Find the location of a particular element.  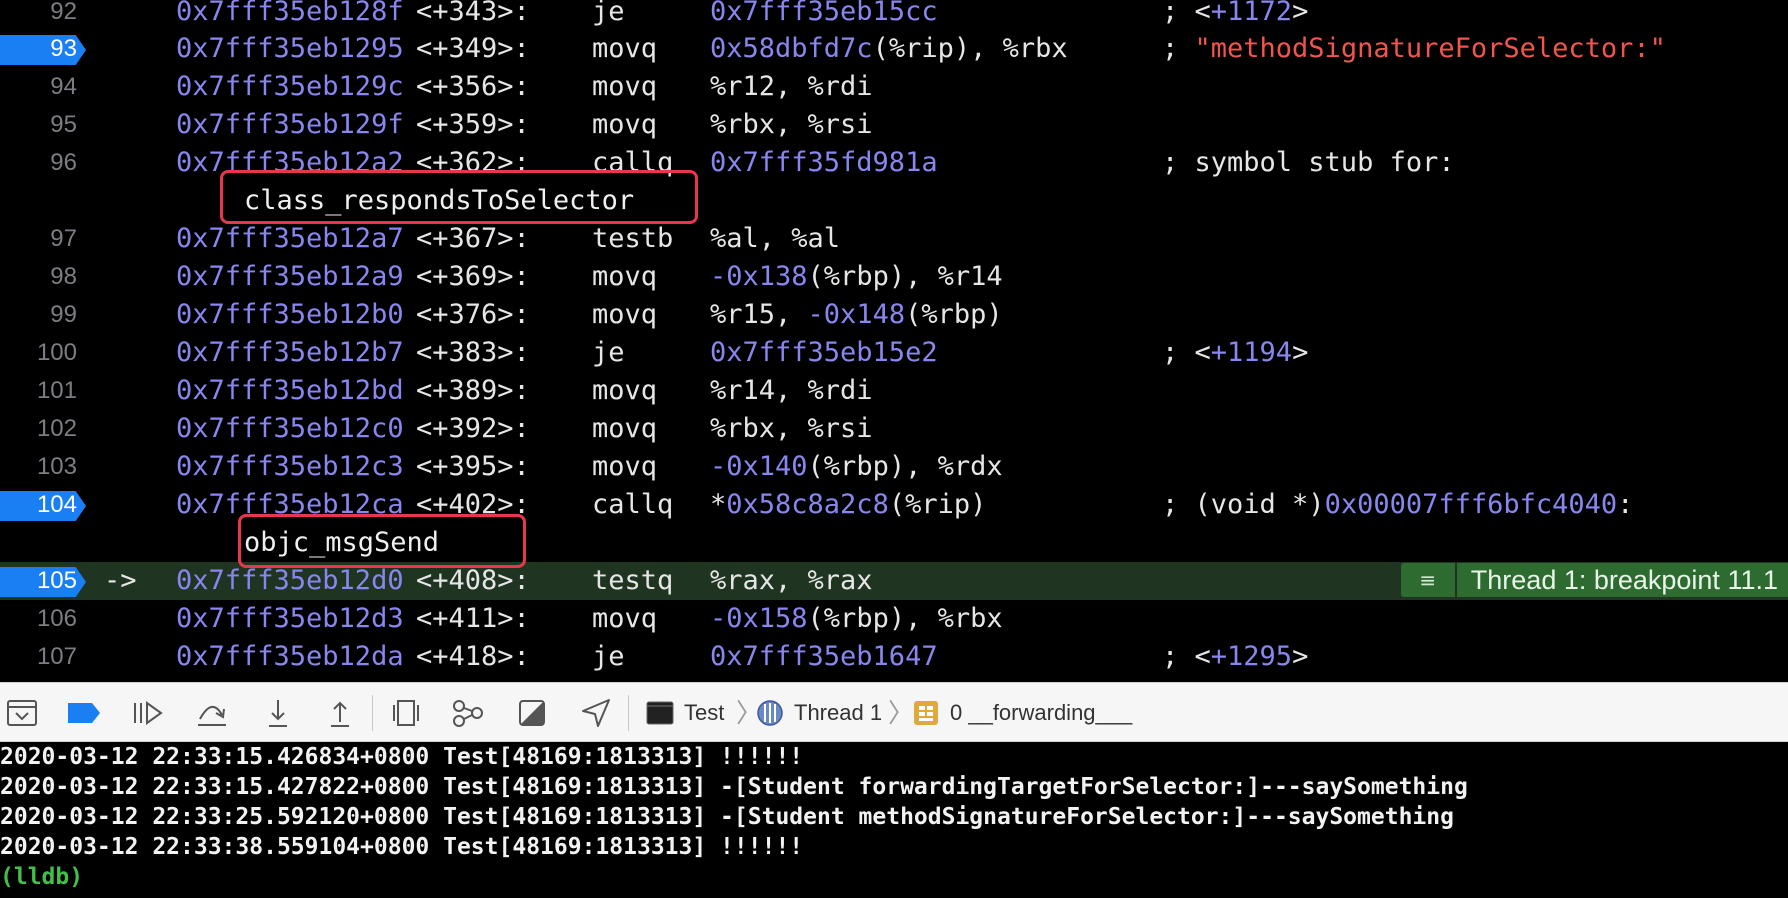

operand-text: (%rbp), %rdx is located at coordinates (905, 466).